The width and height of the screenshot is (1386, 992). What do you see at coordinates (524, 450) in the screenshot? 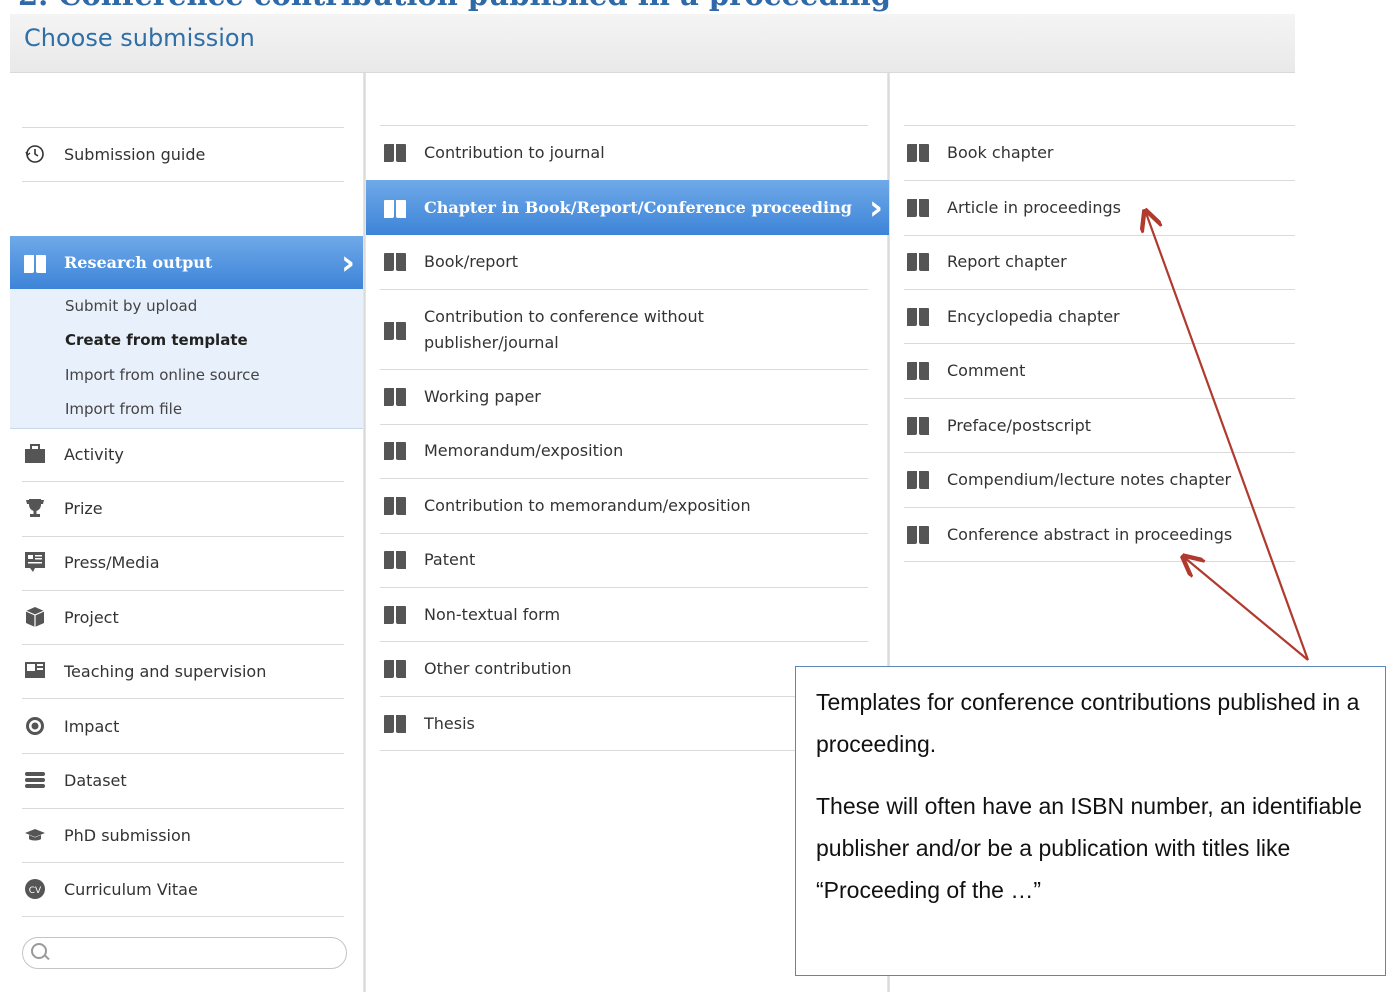
I see `type-label: Memorandum/exposition` at bounding box center [524, 450].